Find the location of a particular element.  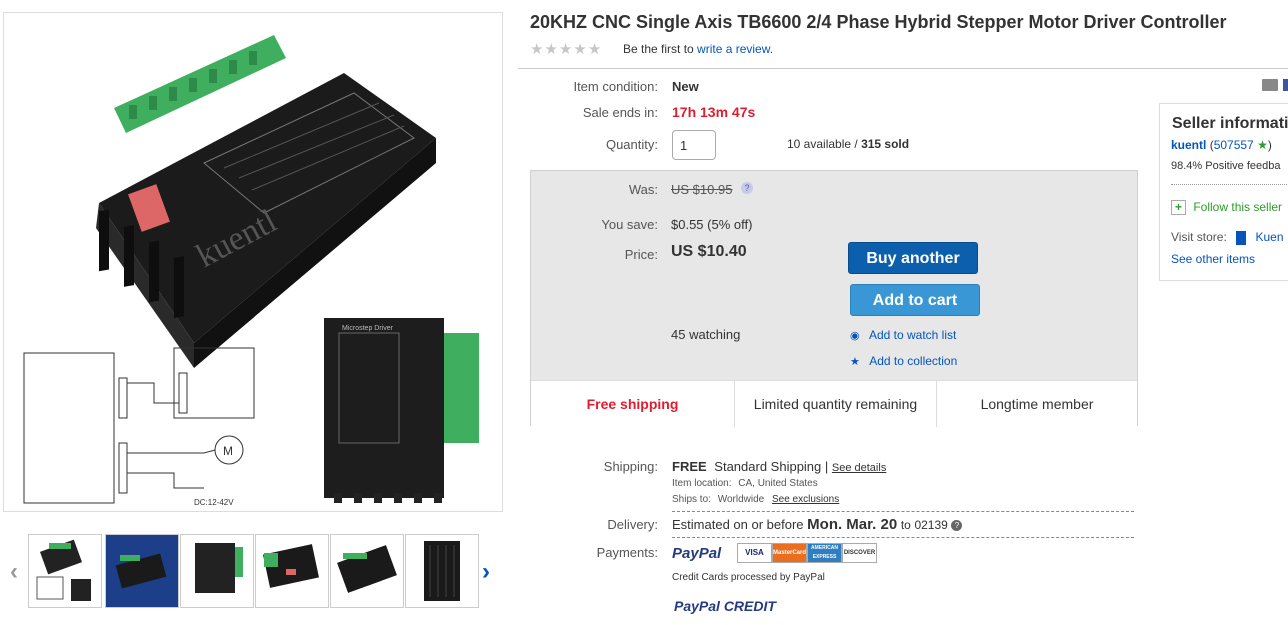

ships-to-value: Worldwide is located at coordinates (741, 499).